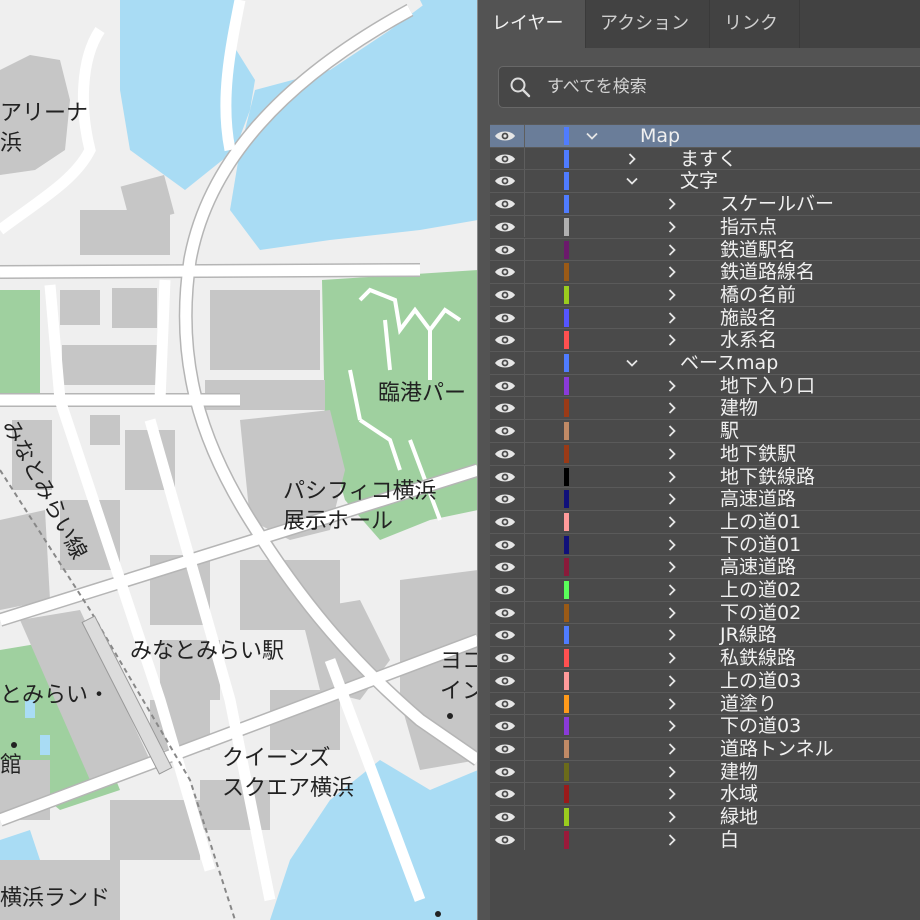  Describe the element at coordinates (705, 589) in the screenshot. I see `layer-row: 上の道02` at that location.